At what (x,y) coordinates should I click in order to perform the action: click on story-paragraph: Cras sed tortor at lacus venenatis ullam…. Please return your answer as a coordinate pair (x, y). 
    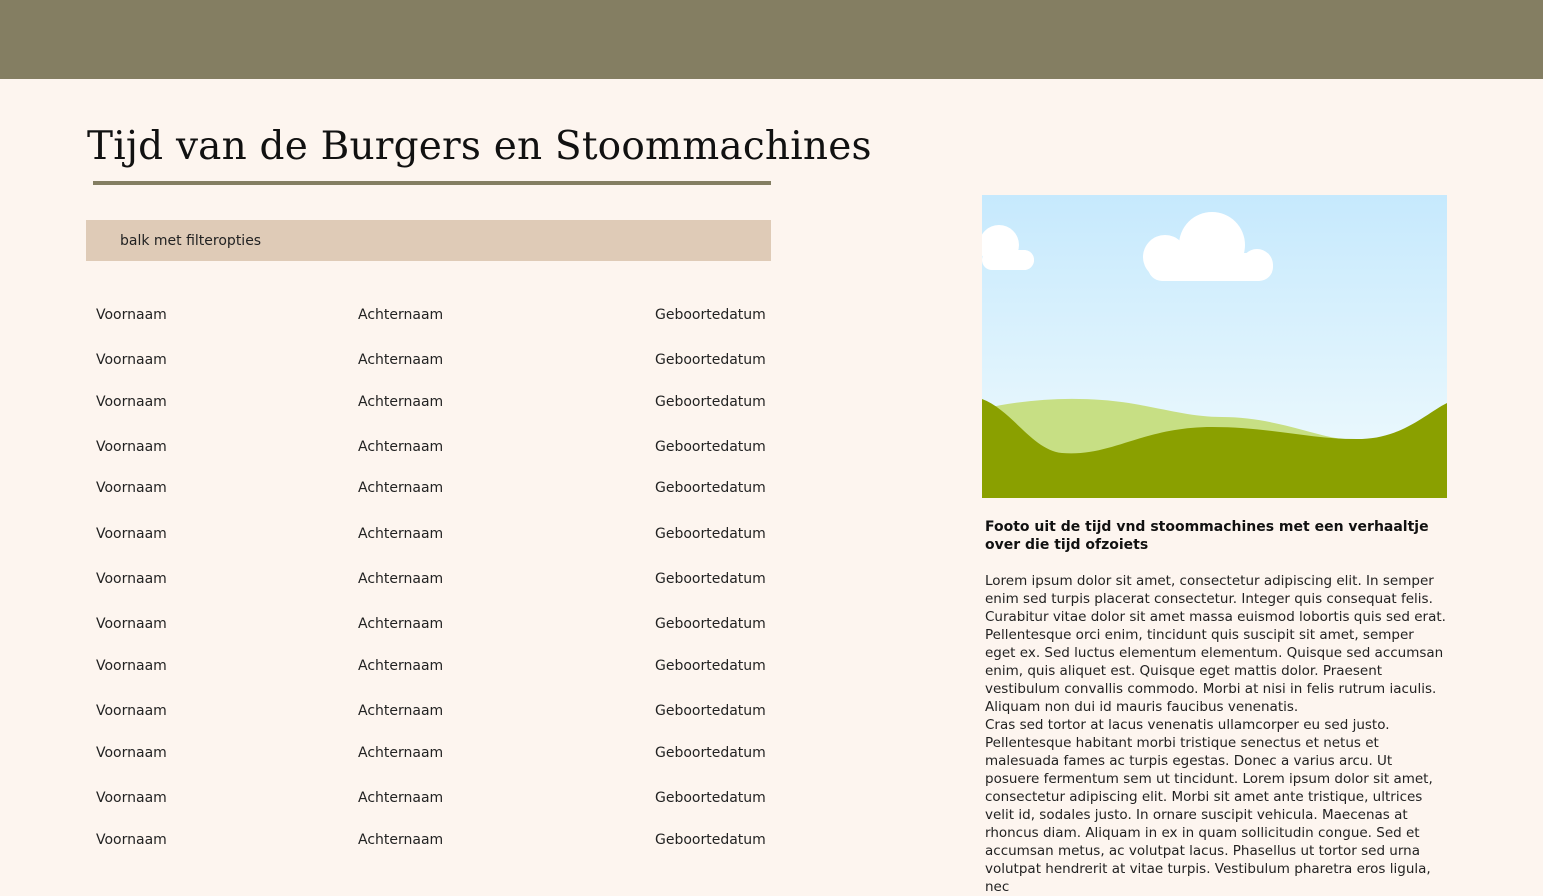
    Looking at the image, I should click on (1209, 806).